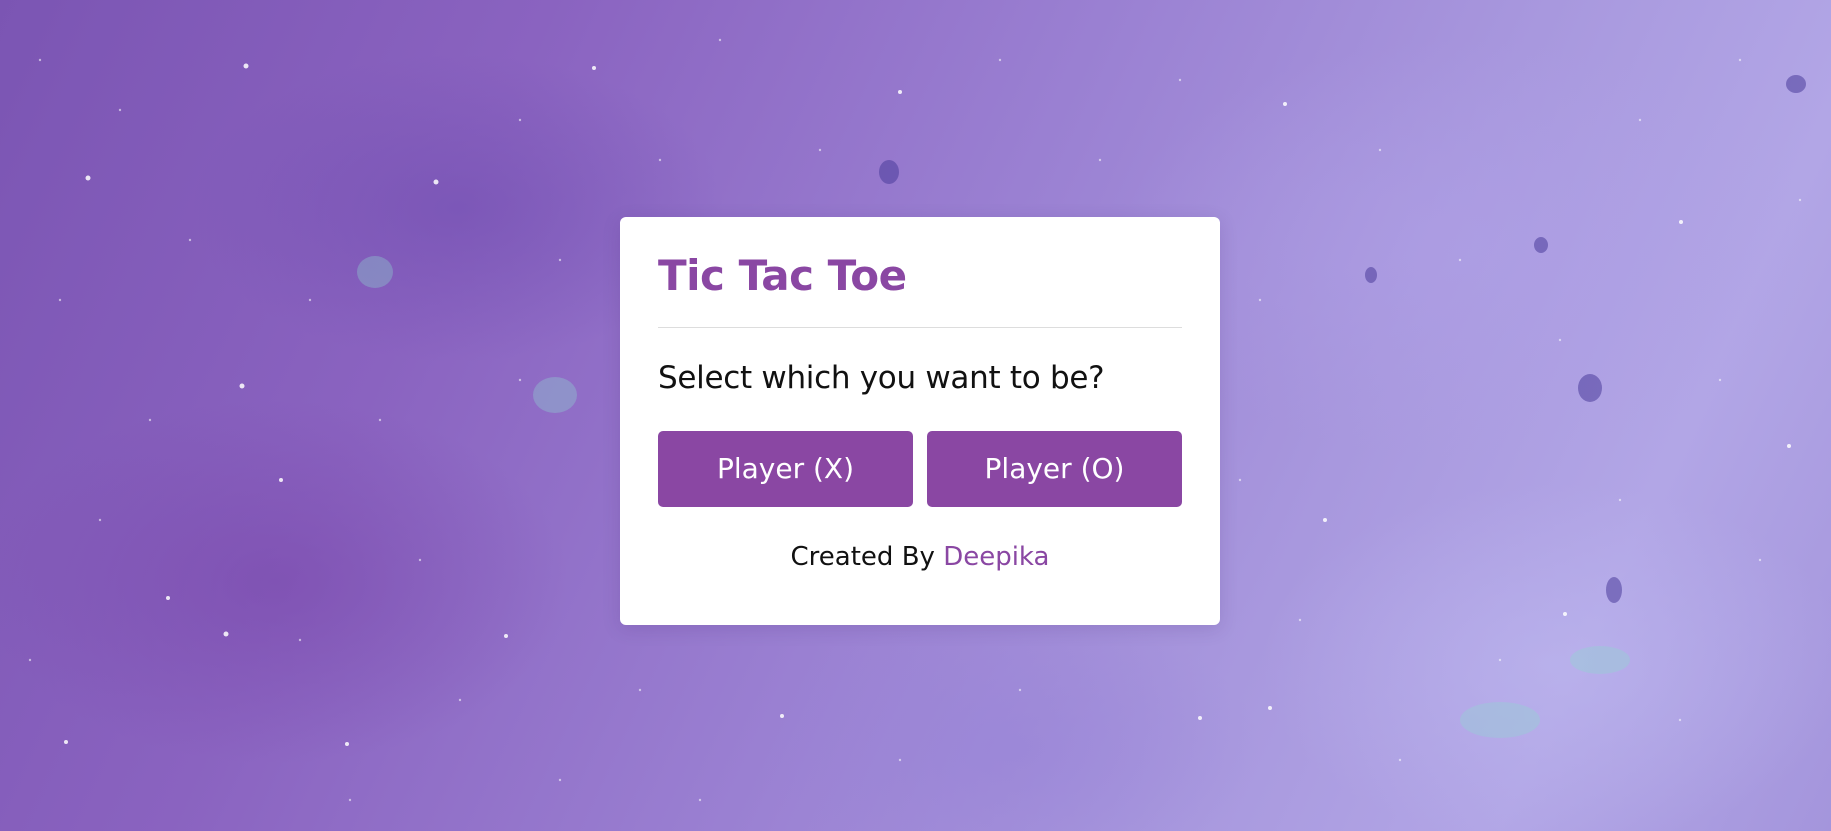  What do you see at coordinates (862, 557) in the screenshot?
I see `credit-prefix: Created By` at bounding box center [862, 557].